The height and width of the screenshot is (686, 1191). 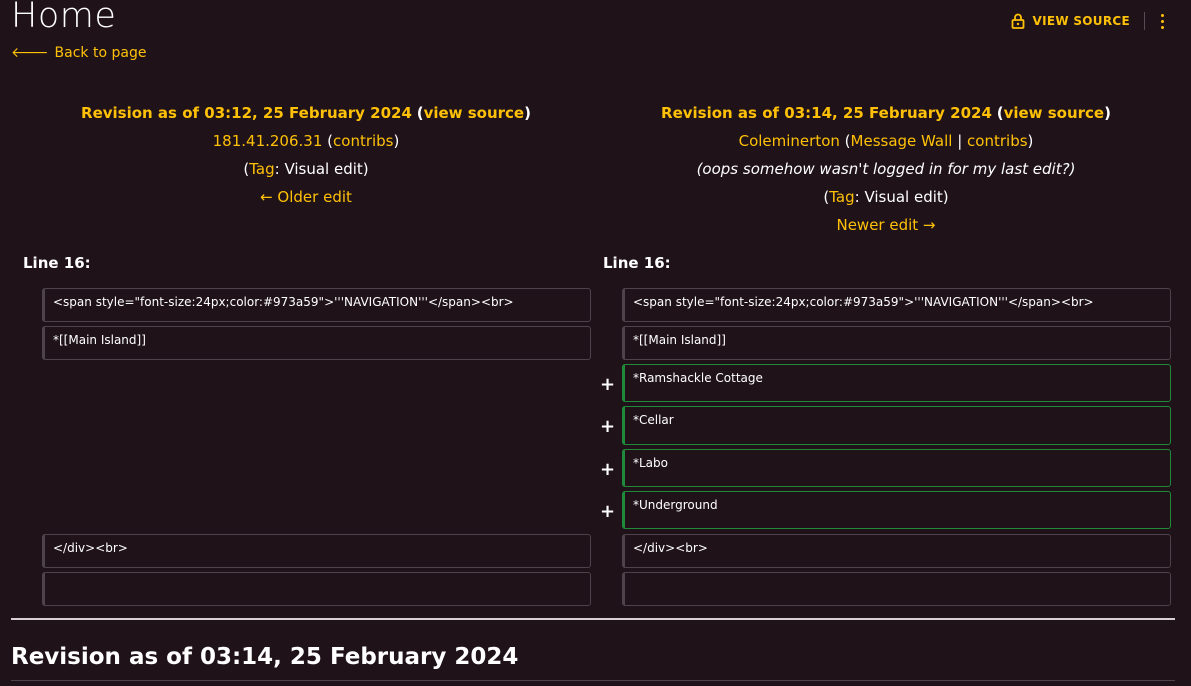 I want to click on left-revision-tag-row: (Tag: Visual edit), so click(x=306, y=169).